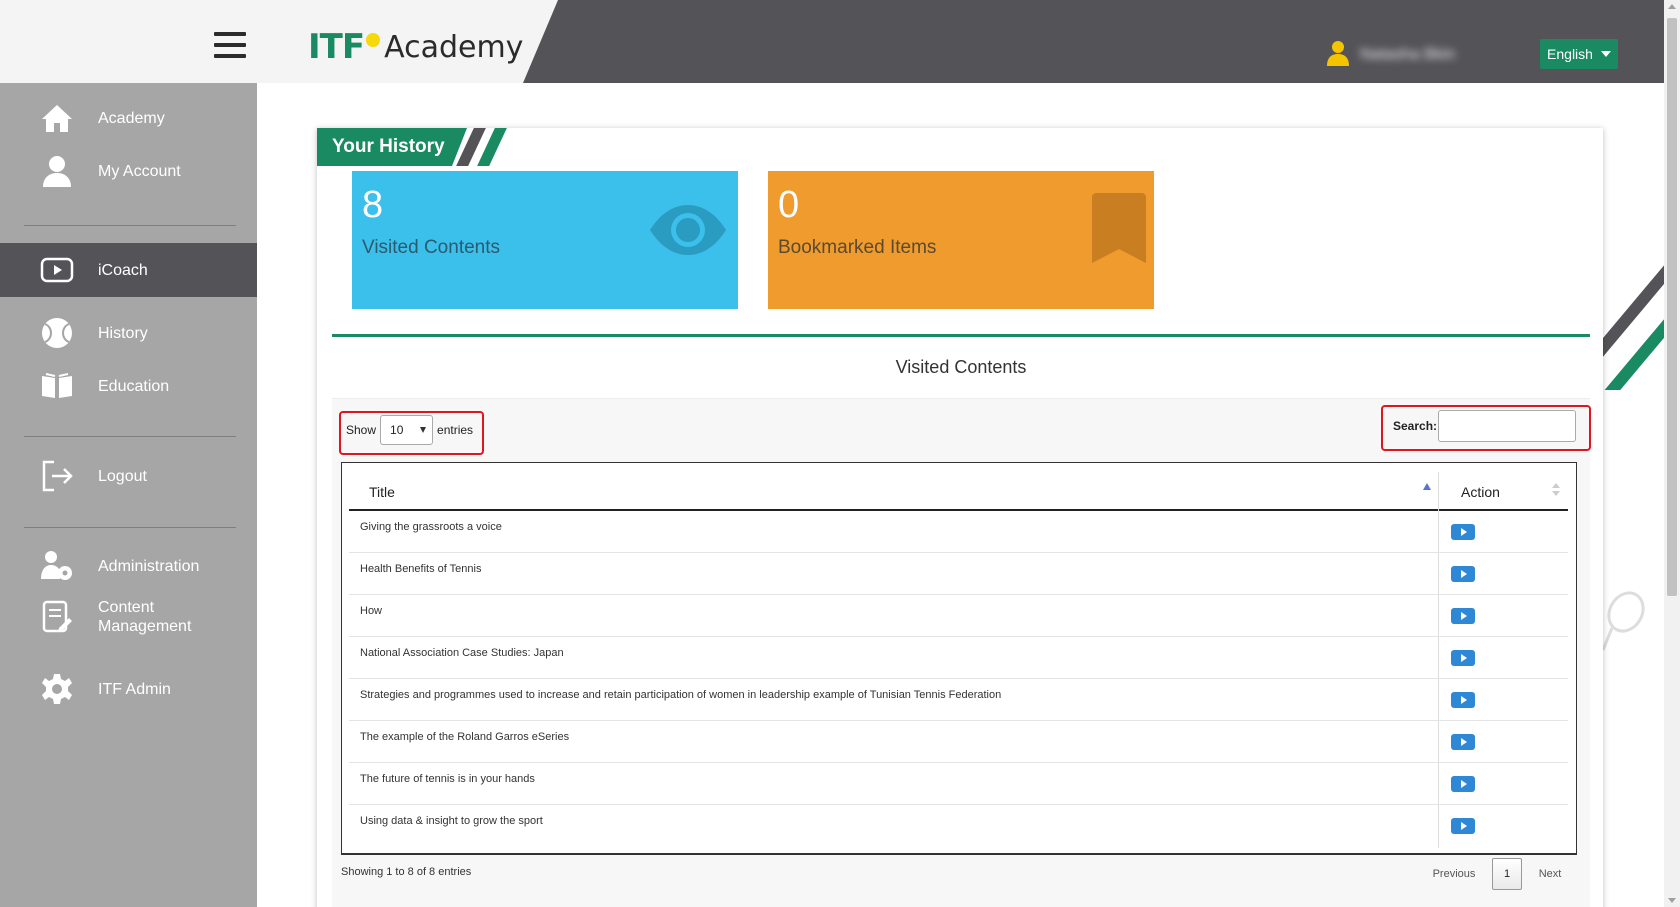 Image resolution: width=1680 pixels, height=907 pixels. Describe the element at coordinates (423, 430) in the screenshot. I see `select-arrow-icon` at that location.